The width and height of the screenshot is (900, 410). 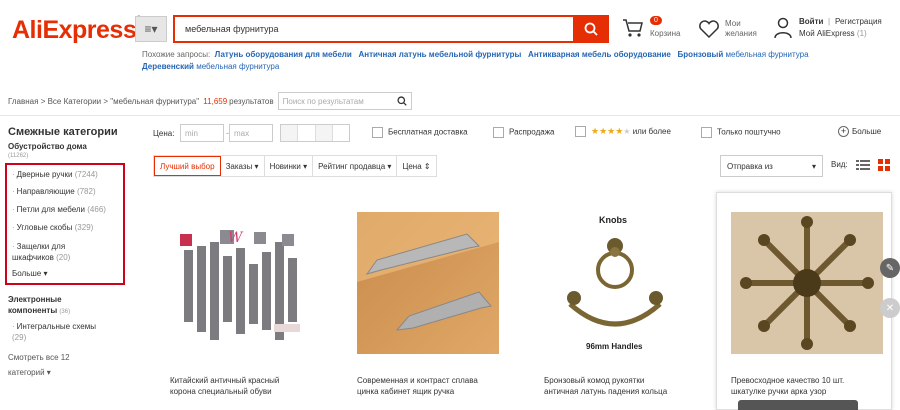 I want to click on aliexpress-logo: AliExpress®, so click(x=76, y=30).